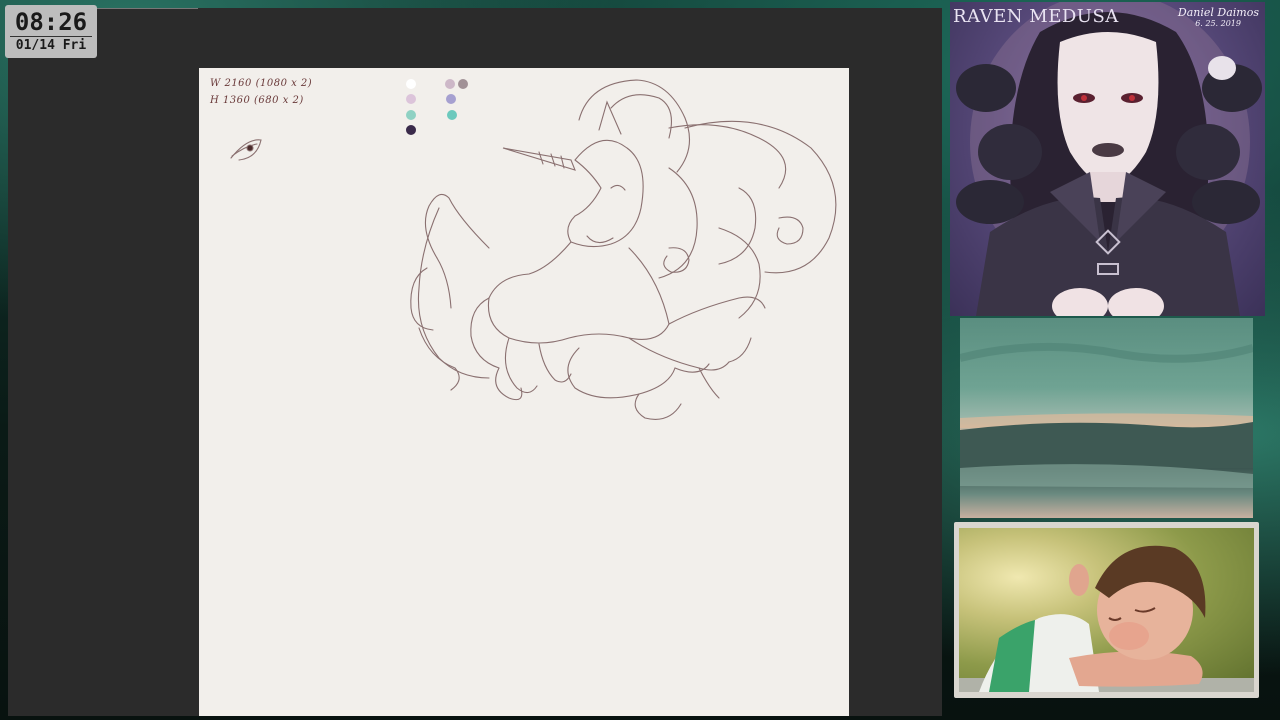  Describe the element at coordinates (1106, 618) in the screenshot. I see `sleeping-child-illustration` at that location.